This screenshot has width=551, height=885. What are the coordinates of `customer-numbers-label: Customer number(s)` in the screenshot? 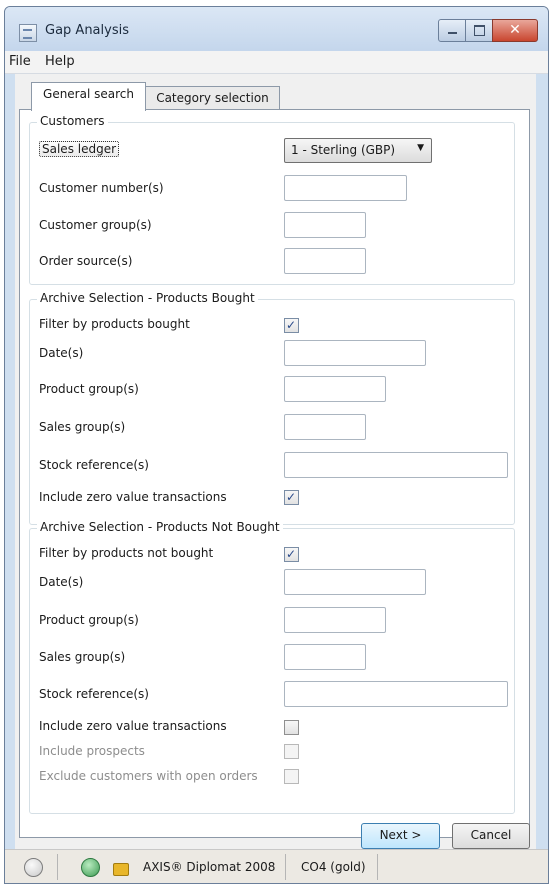 It's located at (101, 188).